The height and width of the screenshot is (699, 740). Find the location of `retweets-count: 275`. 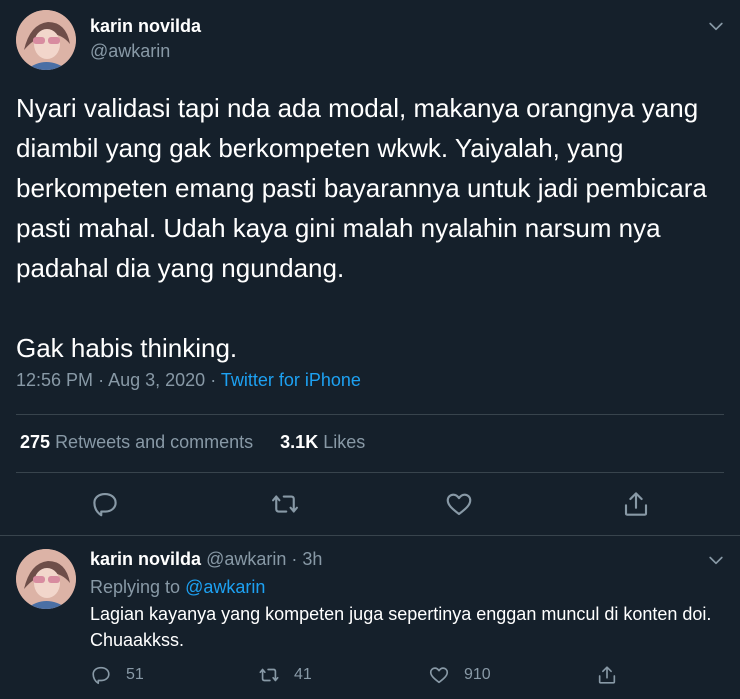

retweets-count: 275 is located at coordinates (35, 442).